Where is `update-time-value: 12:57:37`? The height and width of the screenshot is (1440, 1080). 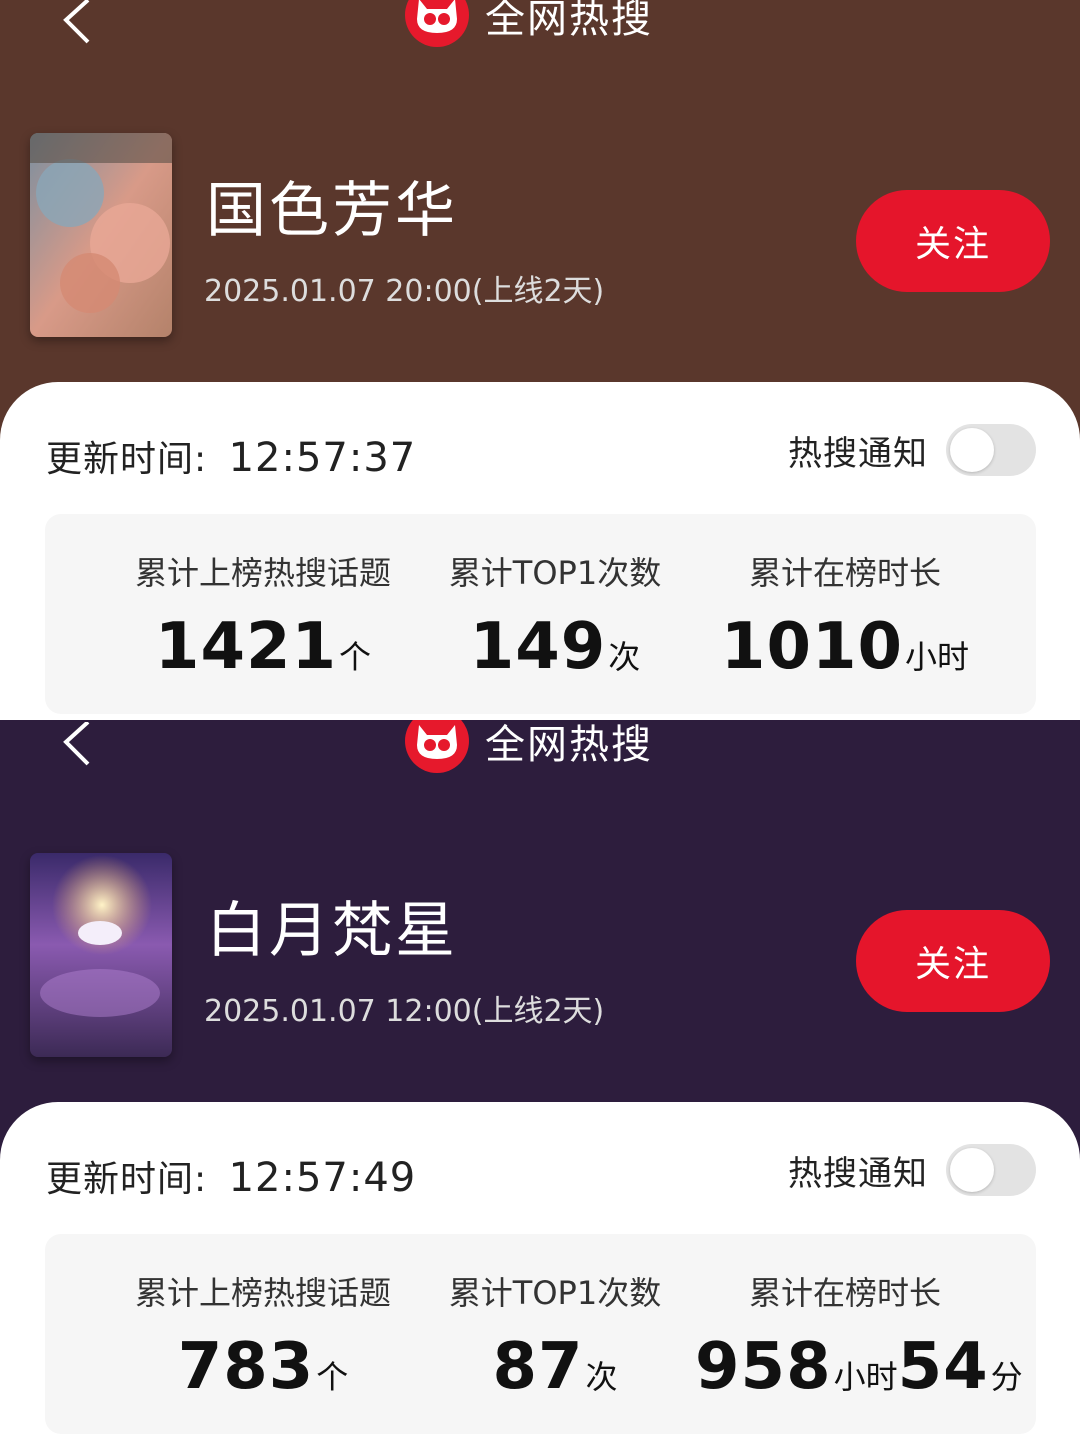
update-time-value: 12:57:37 is located at coordinates (322, 458).